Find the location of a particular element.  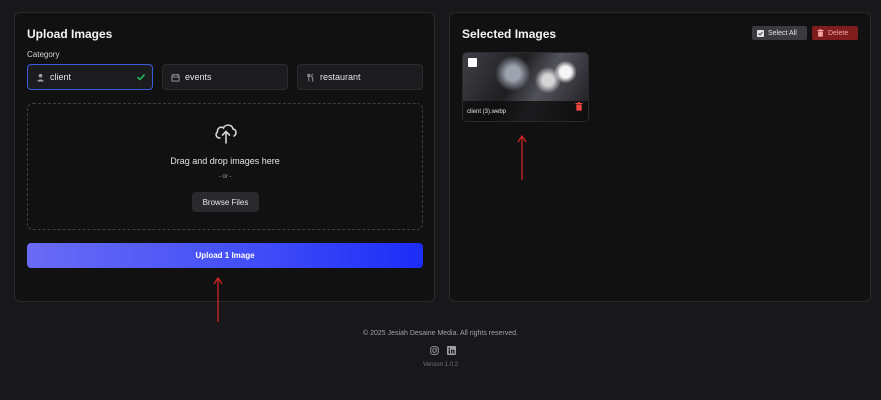

footer-social-links is located at coordinates (443, 350).